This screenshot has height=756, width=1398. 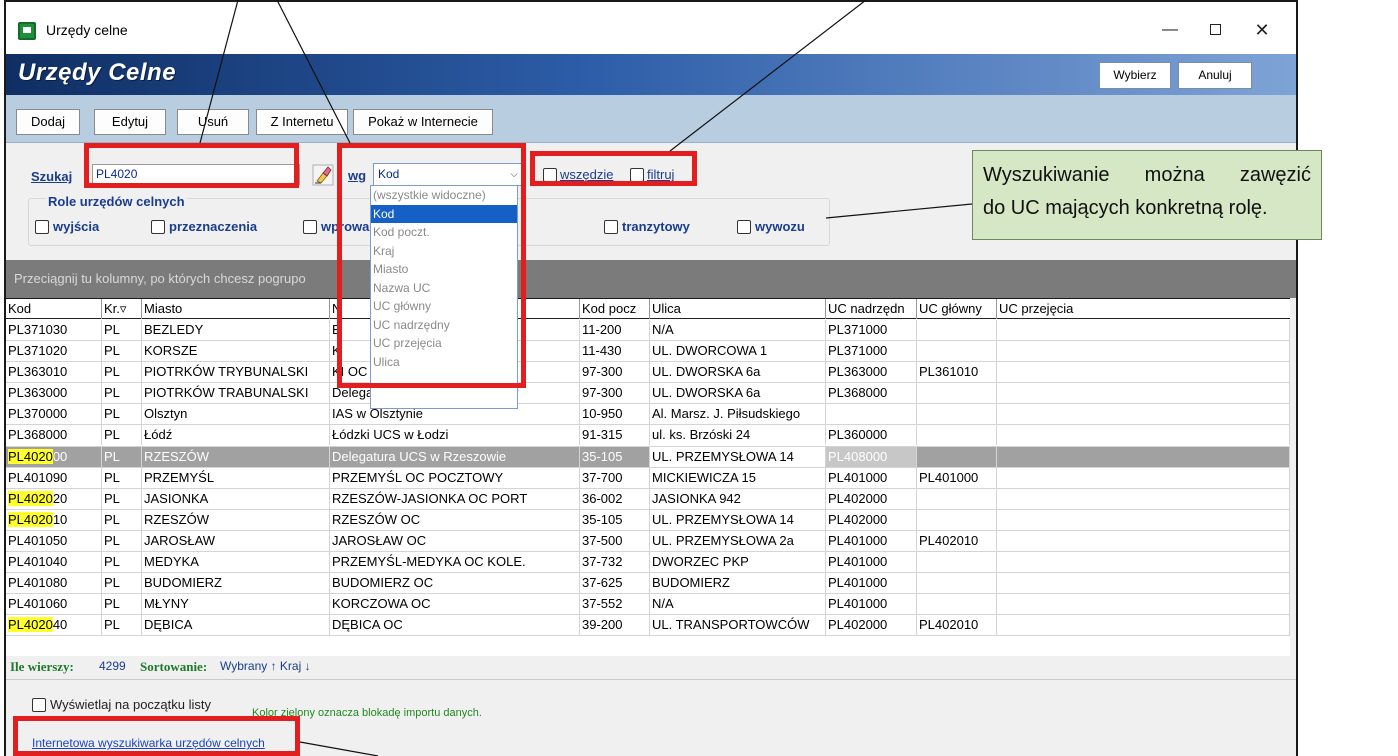 I want to click on clear-search-icon, so click(x=323, y=175).